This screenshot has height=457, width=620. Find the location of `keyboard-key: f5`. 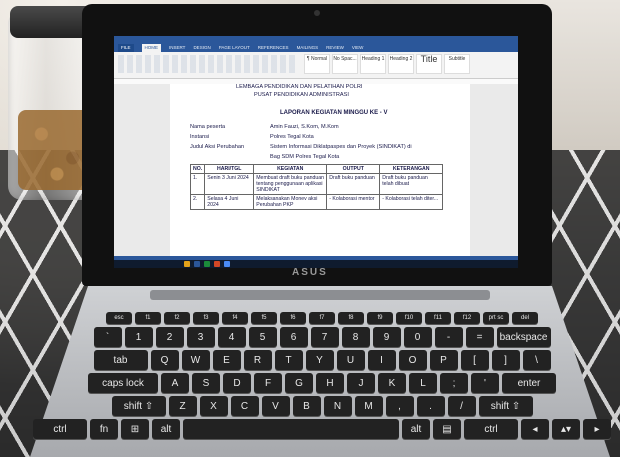

keyboard-key: f5 is located at coordinates (264, 318).